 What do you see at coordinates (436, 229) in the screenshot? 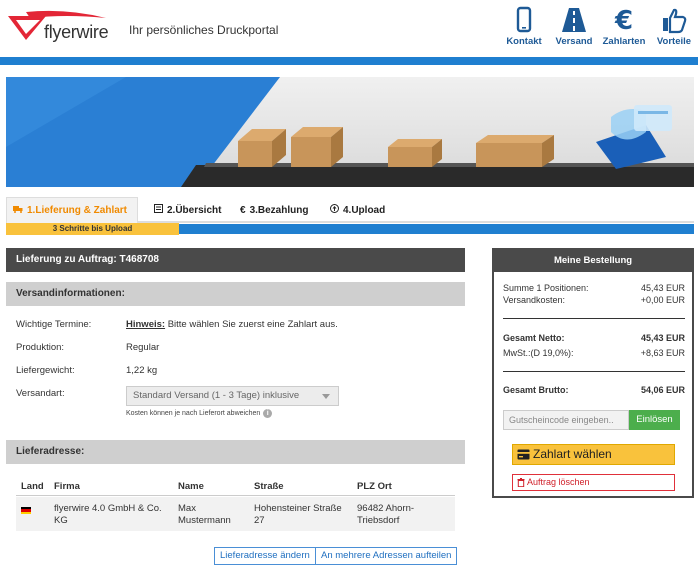
I see `steps-progress-line` at bounding box center [436, 229].